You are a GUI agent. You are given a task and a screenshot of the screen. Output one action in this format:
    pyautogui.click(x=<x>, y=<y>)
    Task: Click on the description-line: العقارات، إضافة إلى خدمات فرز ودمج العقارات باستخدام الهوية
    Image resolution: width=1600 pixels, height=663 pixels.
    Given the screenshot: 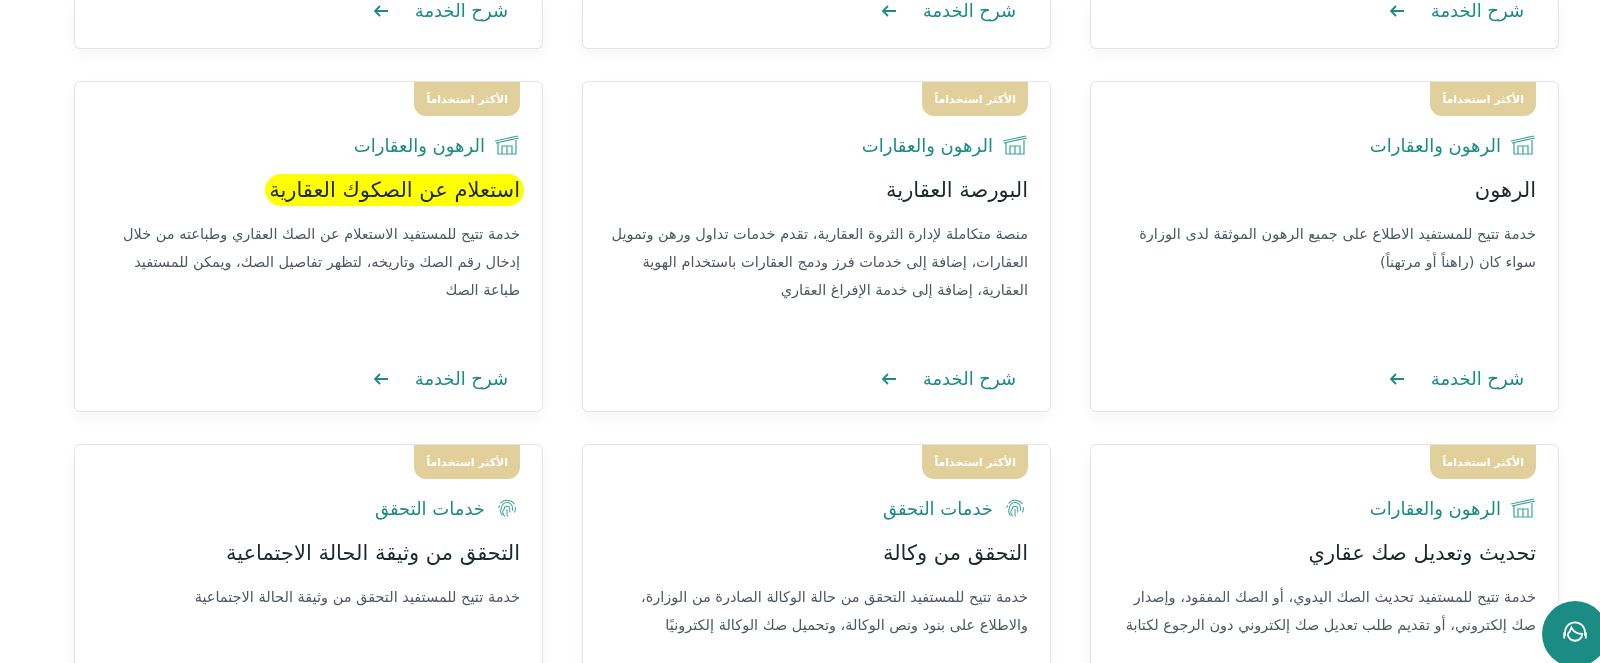 What is the action you would take?
    pyautogui.click(x=834, y=263)
    